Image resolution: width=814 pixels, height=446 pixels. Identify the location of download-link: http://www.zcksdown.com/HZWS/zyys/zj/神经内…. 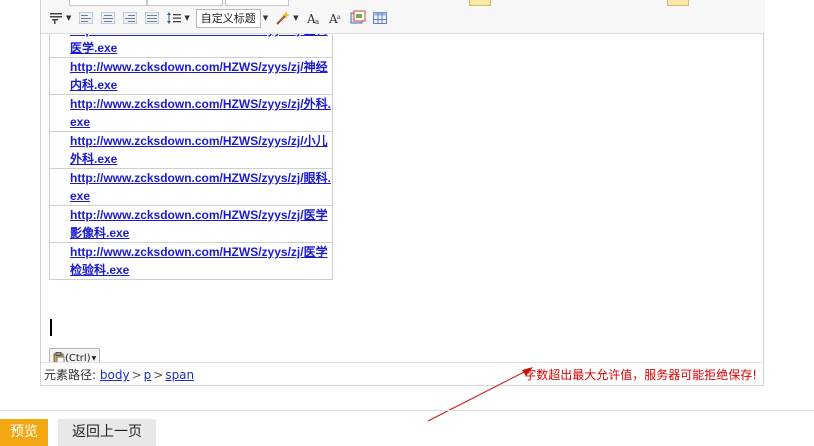
(201, 76).